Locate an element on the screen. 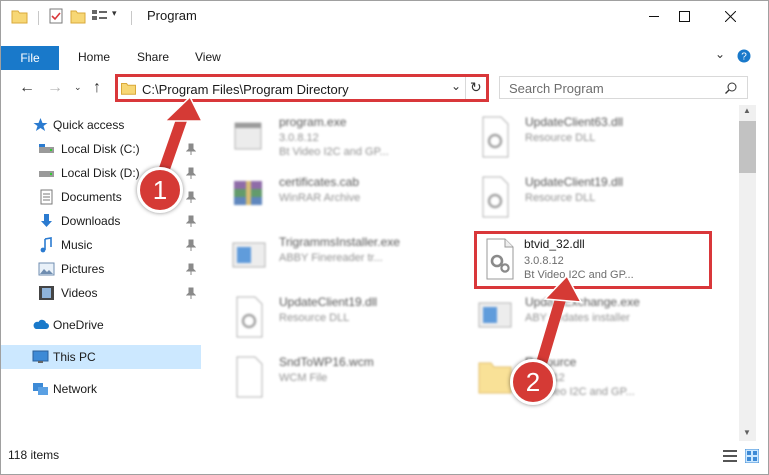  computer-icon is located at coordinates (40, 356).